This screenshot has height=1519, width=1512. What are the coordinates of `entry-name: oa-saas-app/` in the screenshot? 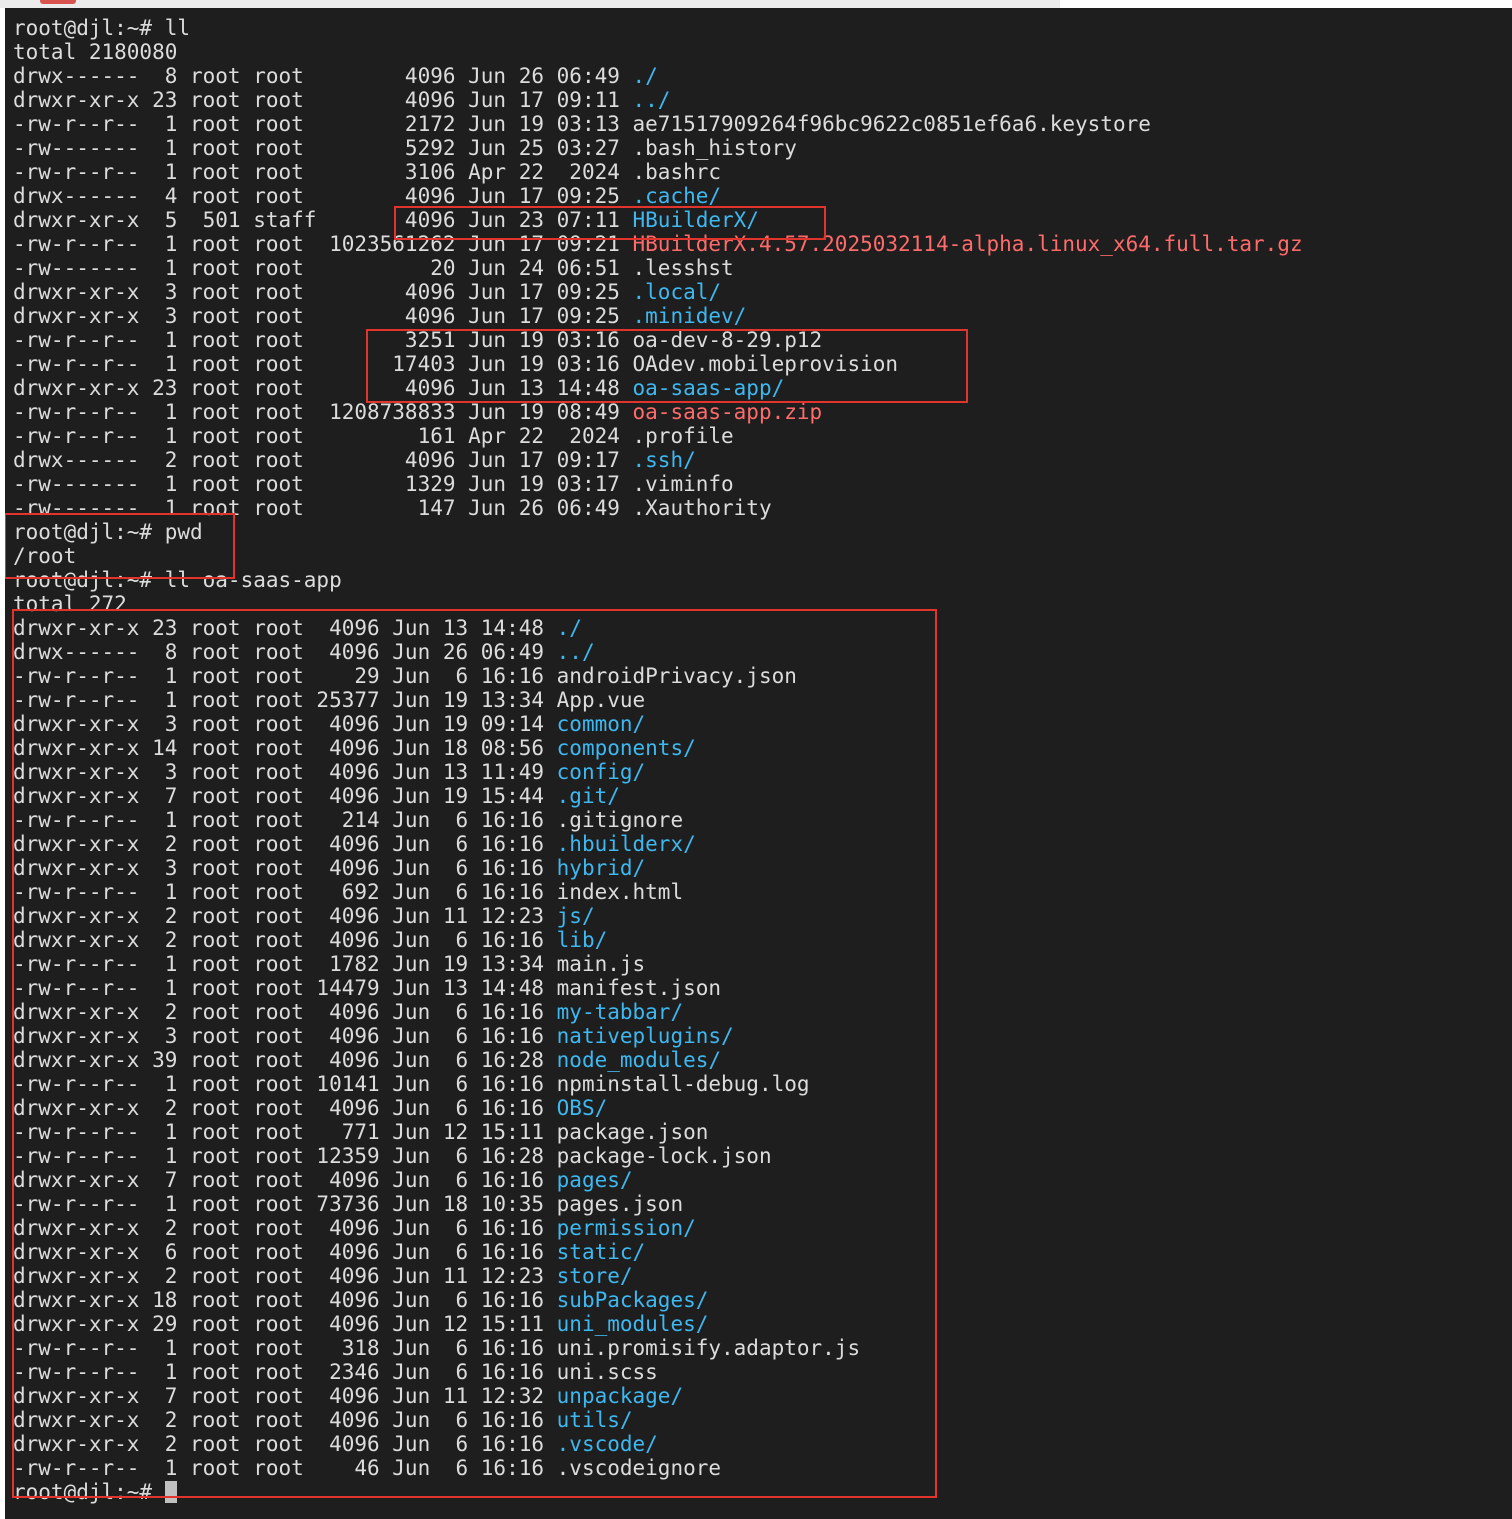 It's located at (708, 388).